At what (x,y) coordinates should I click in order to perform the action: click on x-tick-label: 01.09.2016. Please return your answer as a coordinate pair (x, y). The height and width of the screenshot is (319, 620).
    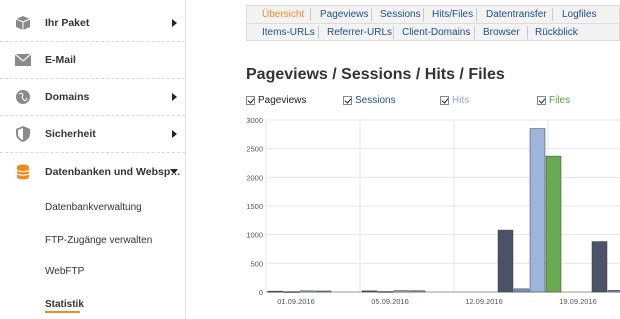
    Looking at the image, I should click on (296, 301).